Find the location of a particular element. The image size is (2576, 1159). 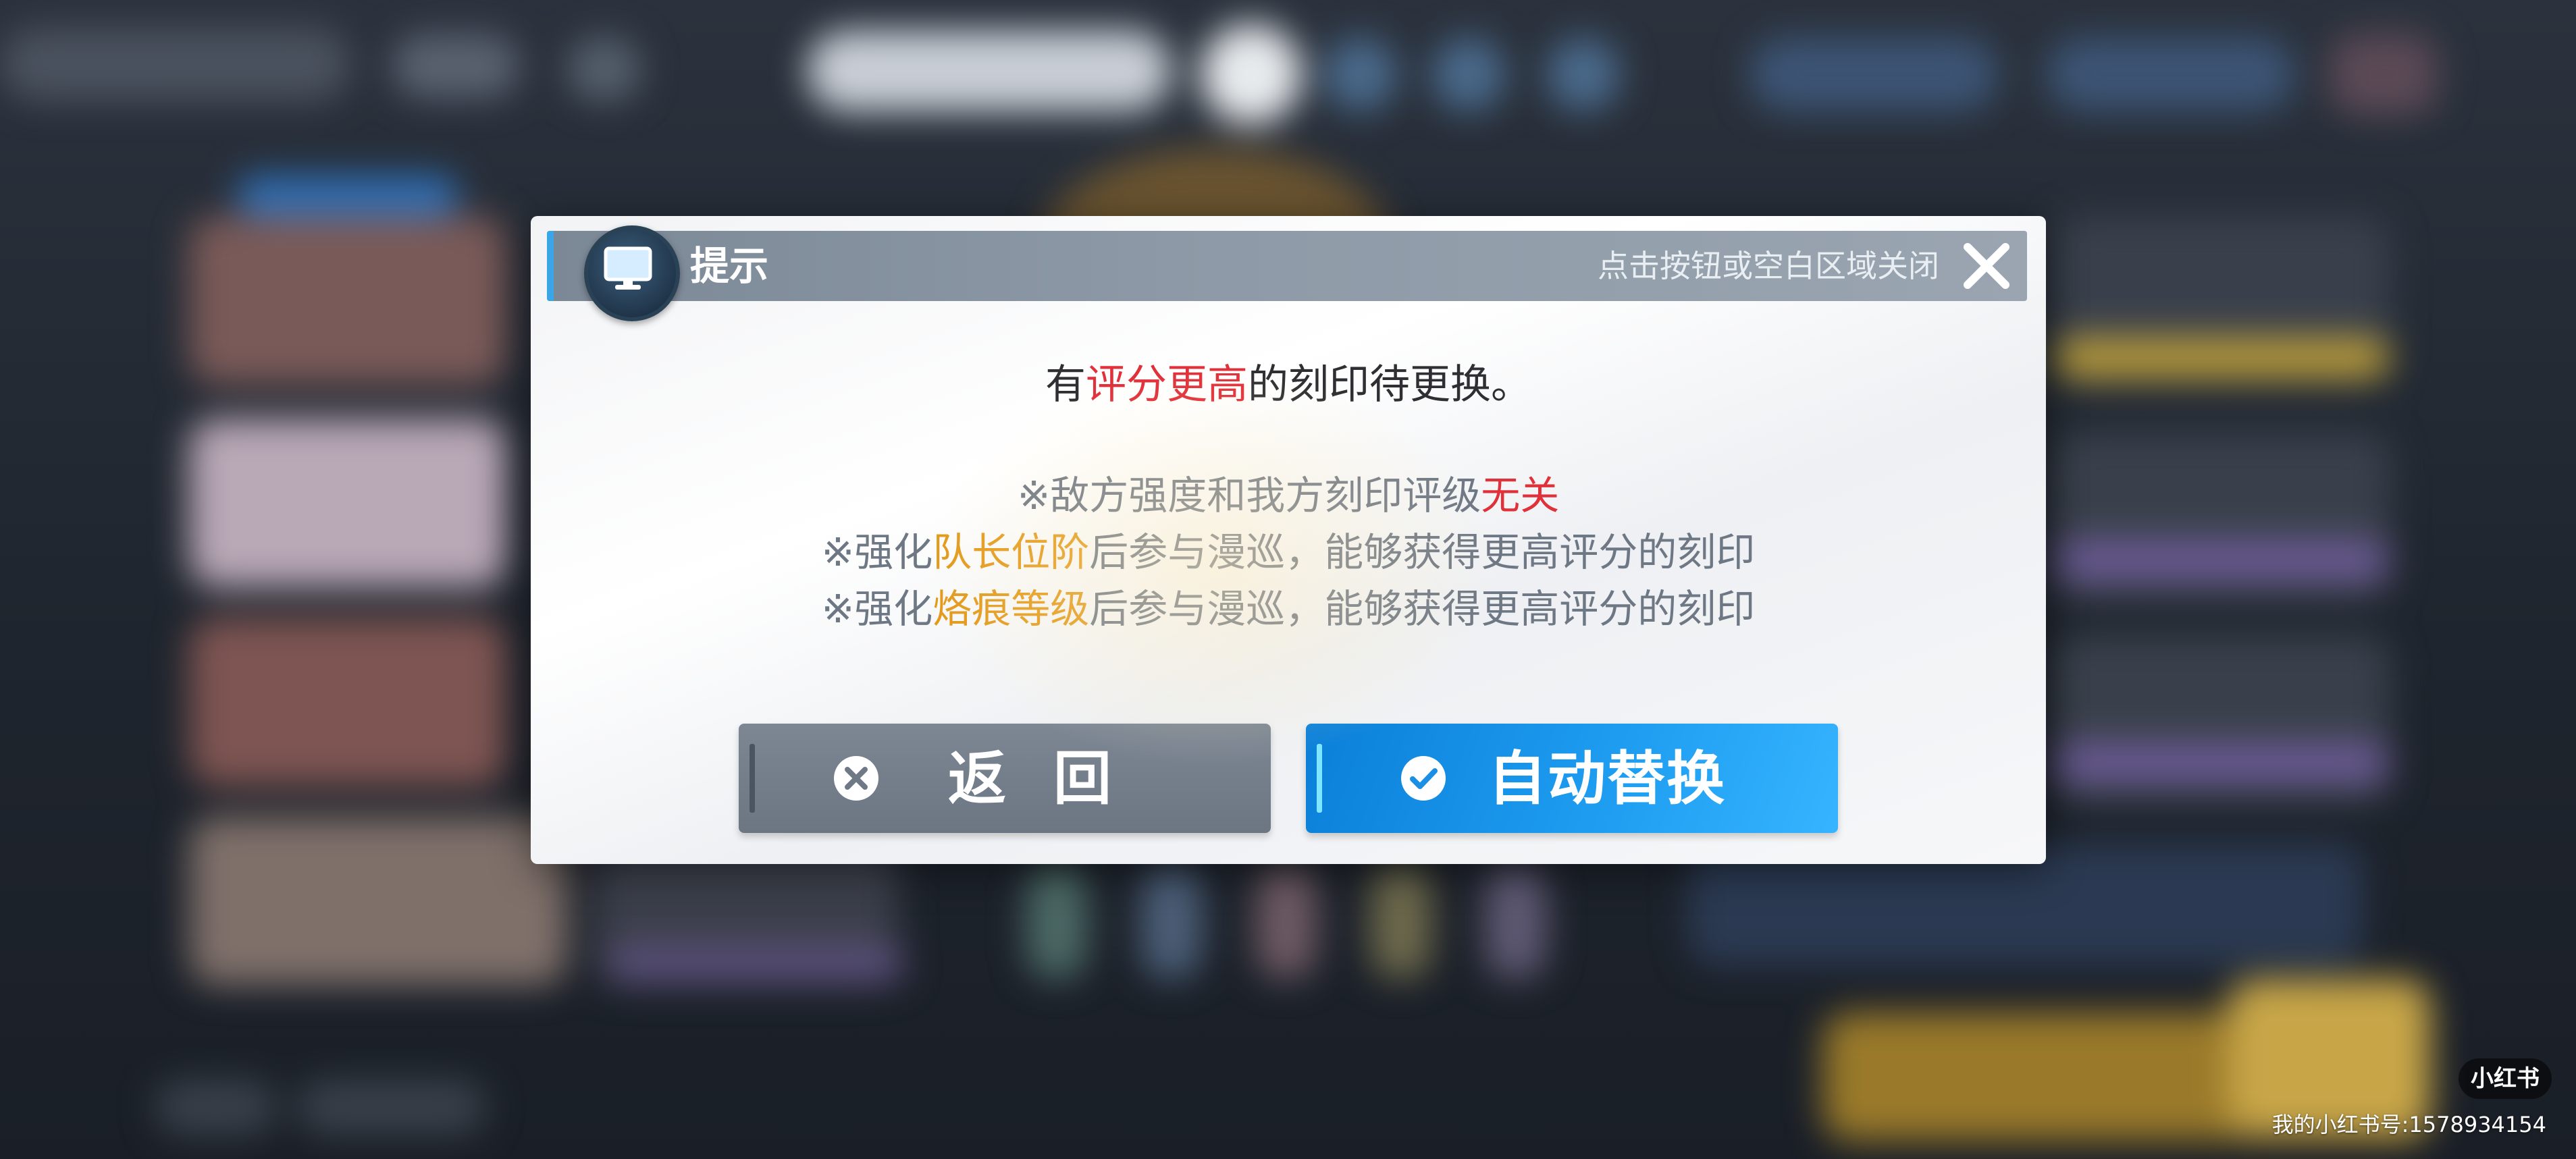

note-line: ※敌方强度和我方刻印评级无关 is located at coordinates (1288, 495).